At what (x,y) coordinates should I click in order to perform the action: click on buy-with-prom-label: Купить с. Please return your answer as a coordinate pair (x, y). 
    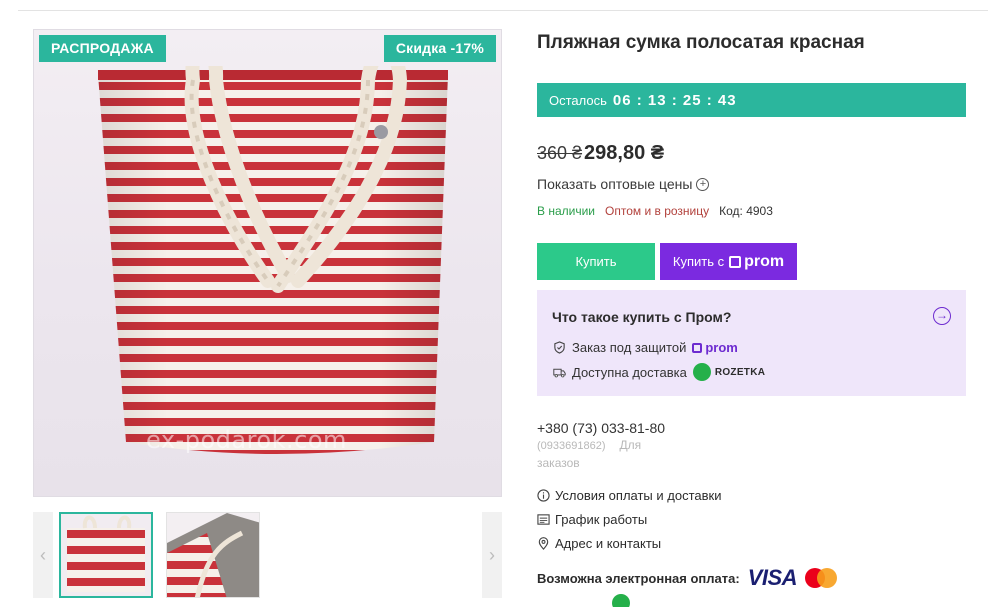
    Looking at the image, I should click on (698, 261).